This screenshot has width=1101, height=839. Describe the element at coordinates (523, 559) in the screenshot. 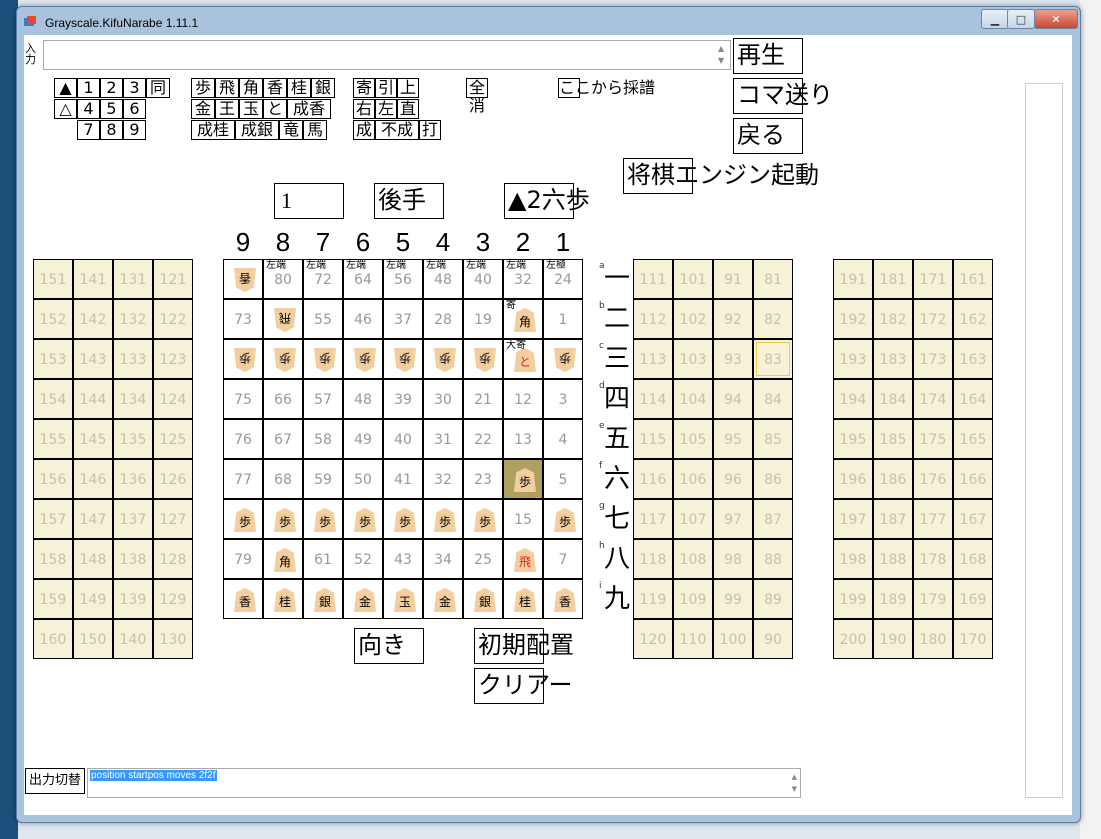

I see `board-square: 飛` at that location.